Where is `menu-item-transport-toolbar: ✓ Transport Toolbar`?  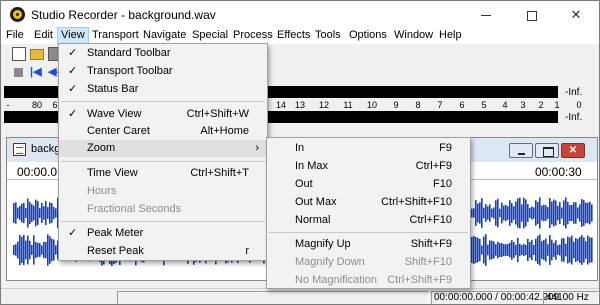
menu-item-transport-toolbar: ✓ Transport Toolbar is located at coordinates (163, 71).